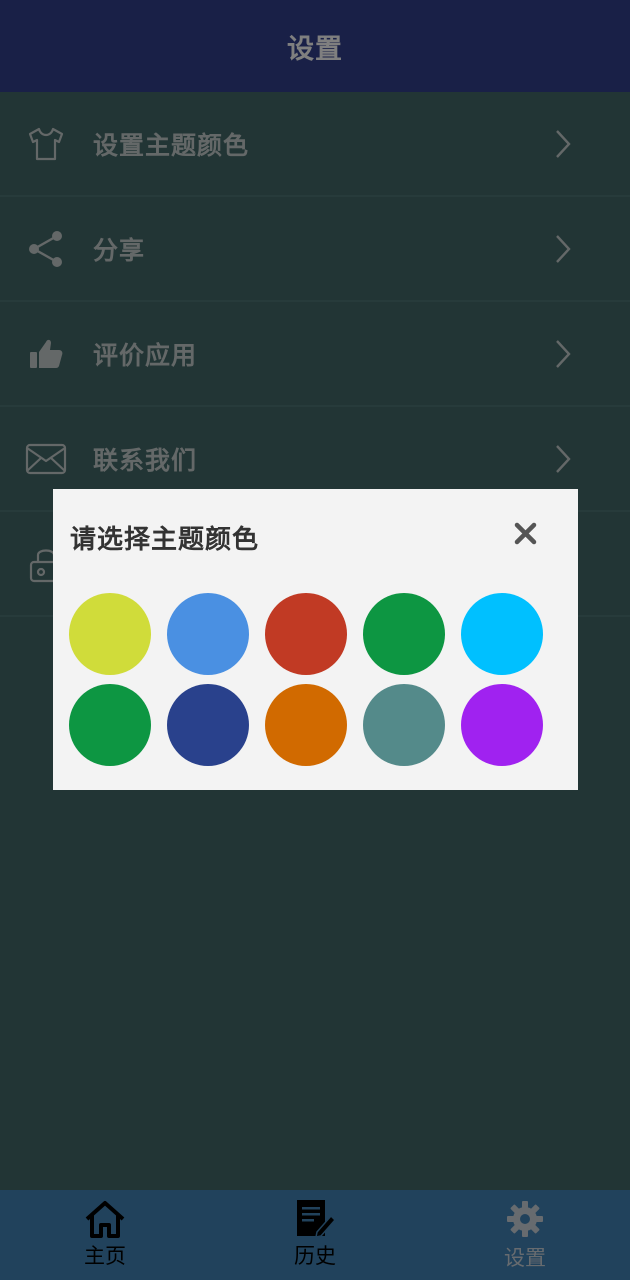  What do you see at coordinates (526, 534) in the screenshot?
I see `close-icon` at bounding box center [526, 534].